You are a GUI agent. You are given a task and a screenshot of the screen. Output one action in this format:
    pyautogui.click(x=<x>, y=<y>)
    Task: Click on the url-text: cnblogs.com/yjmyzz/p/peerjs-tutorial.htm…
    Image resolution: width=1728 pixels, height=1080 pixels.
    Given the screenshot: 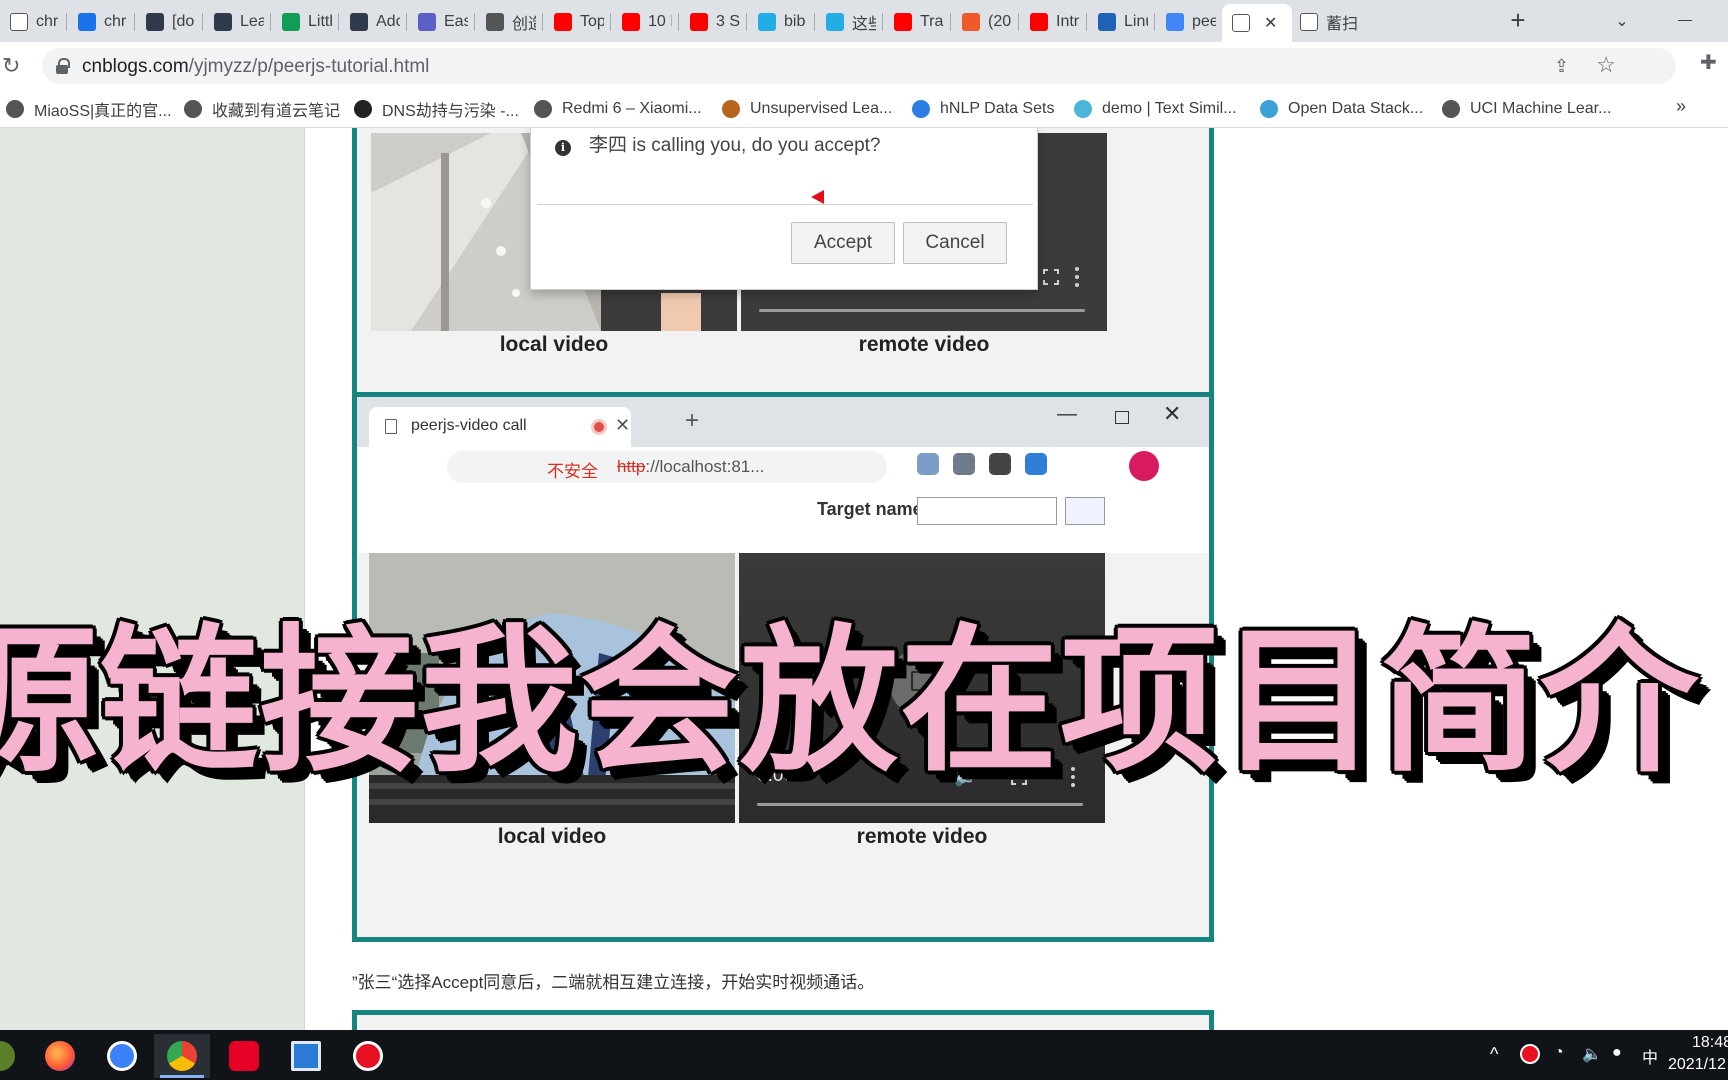 What is the action you would take?
    pyautogui.click(x=255, y=67)
    